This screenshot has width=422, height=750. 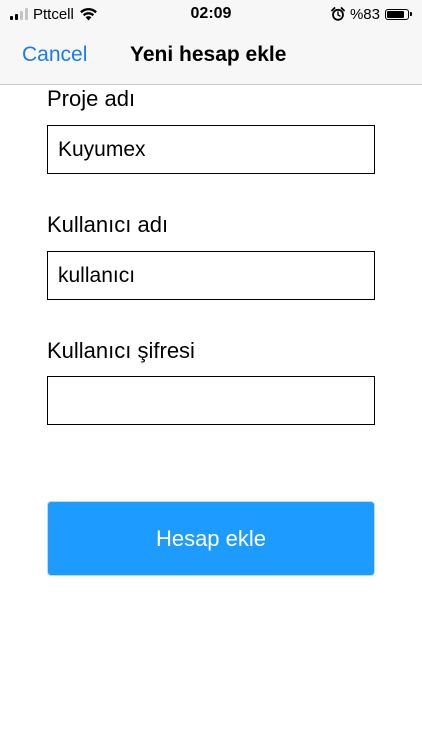 I want to click on cancel-button: Cancel, so click(x=54, y=55).